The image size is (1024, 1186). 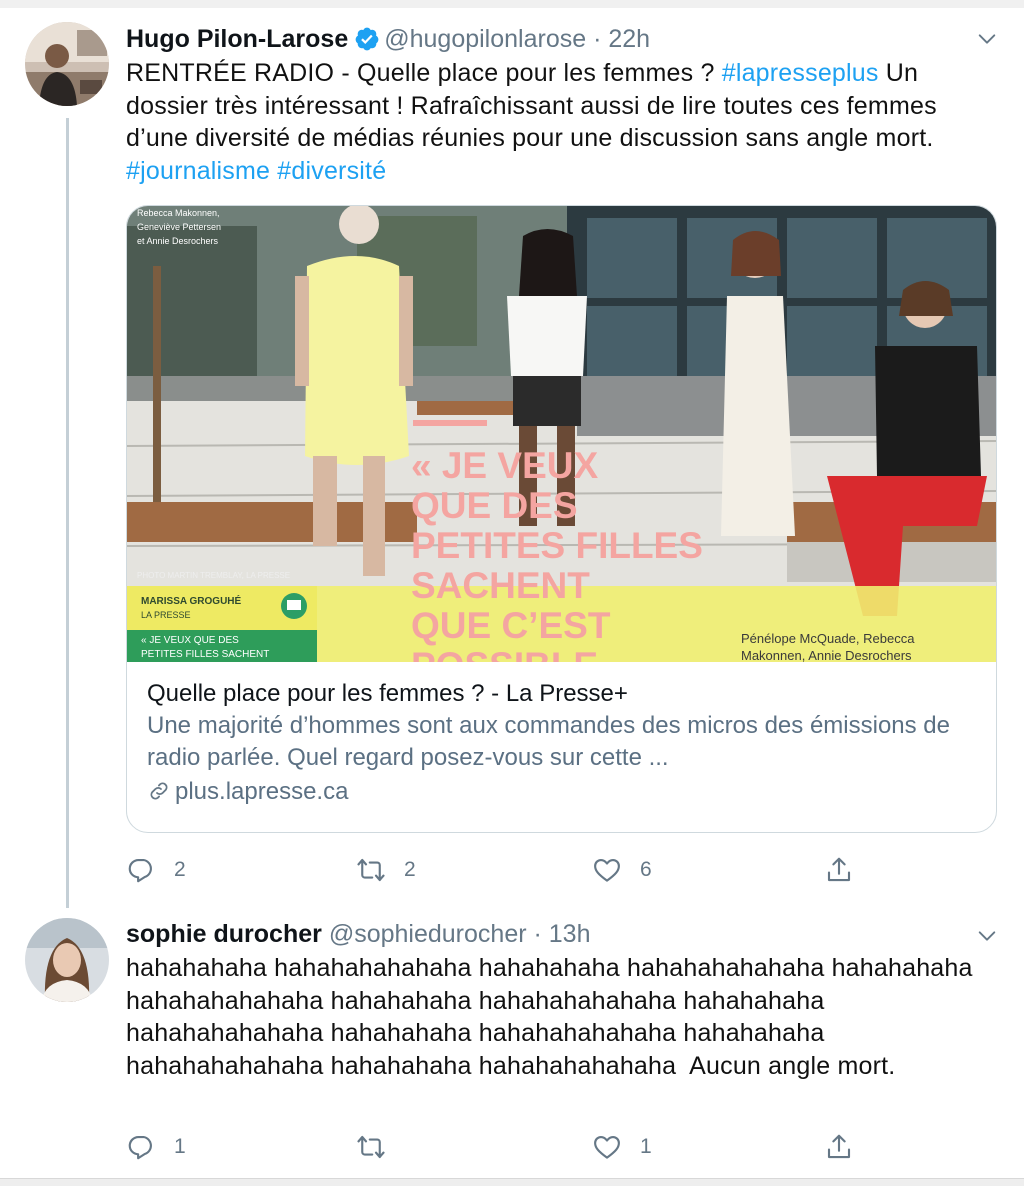 What do you see at coordinates (557, 545) in the screenshot?
I see `svg-text: PETITES FILLES` at bounding box center [557, 545].